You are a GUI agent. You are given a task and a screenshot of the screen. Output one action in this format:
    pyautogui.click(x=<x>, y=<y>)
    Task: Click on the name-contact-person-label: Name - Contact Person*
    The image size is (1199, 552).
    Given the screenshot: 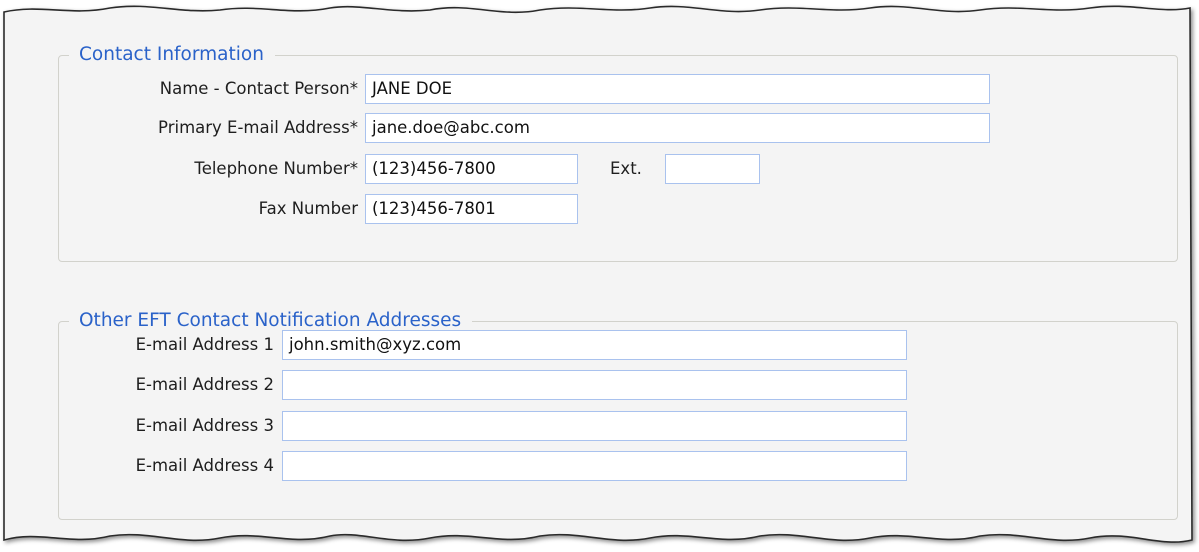 What is the action you would take?
    pyautogui.click(x=258, y=88)
    